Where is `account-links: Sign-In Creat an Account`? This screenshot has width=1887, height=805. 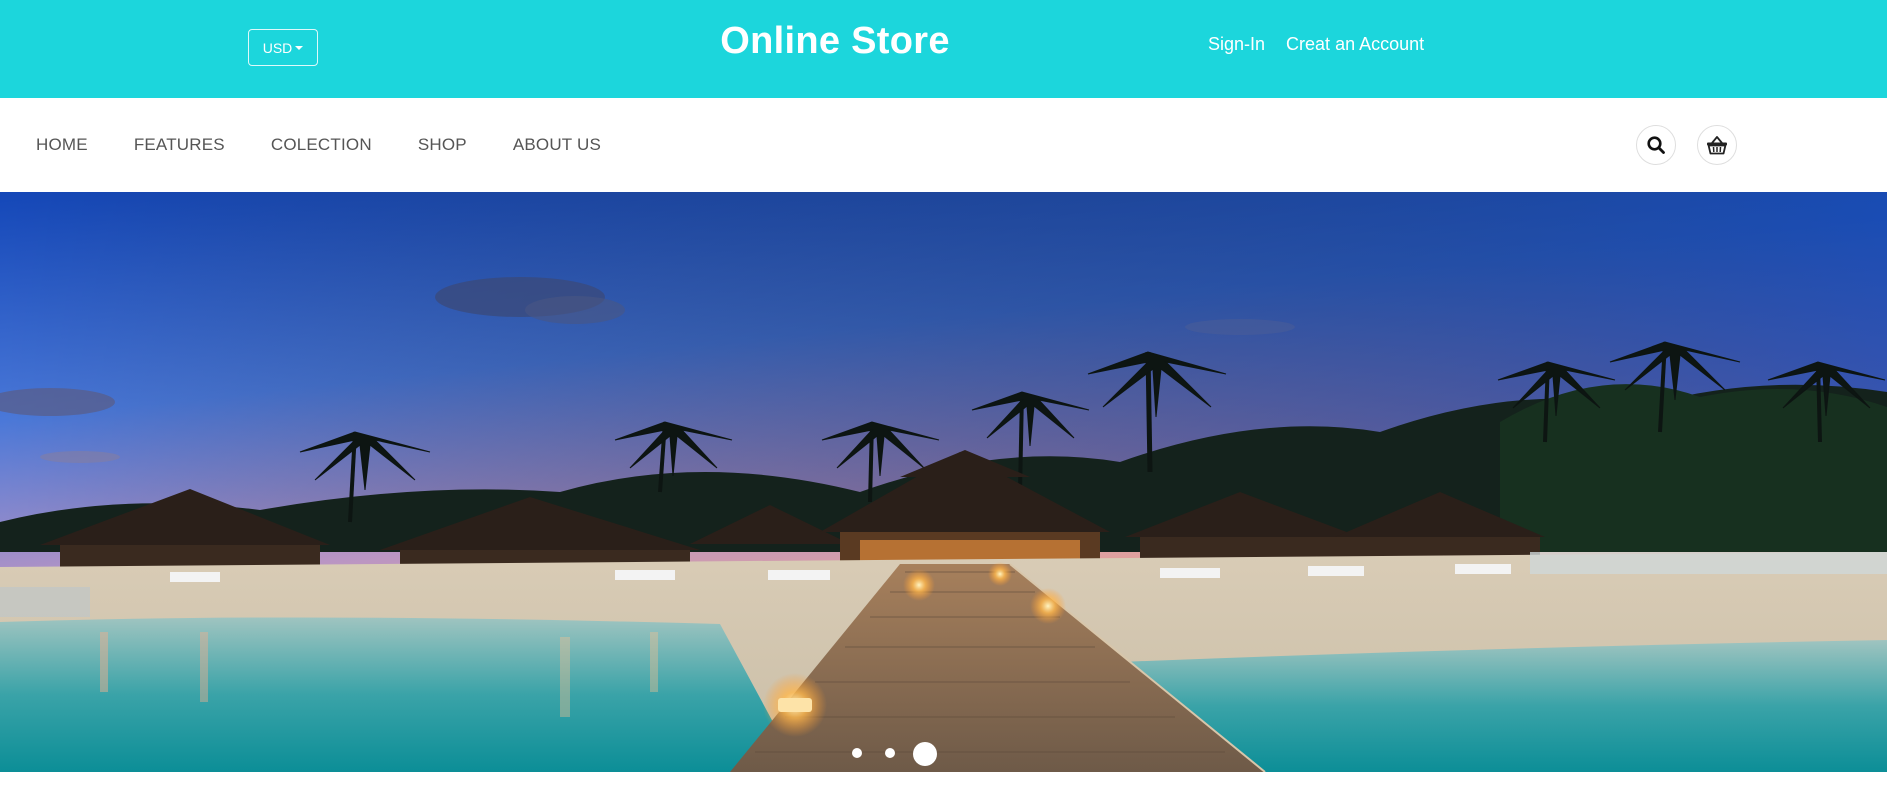 account-links: Sign-In Creat an Account is located at coordinates (1316, 44).